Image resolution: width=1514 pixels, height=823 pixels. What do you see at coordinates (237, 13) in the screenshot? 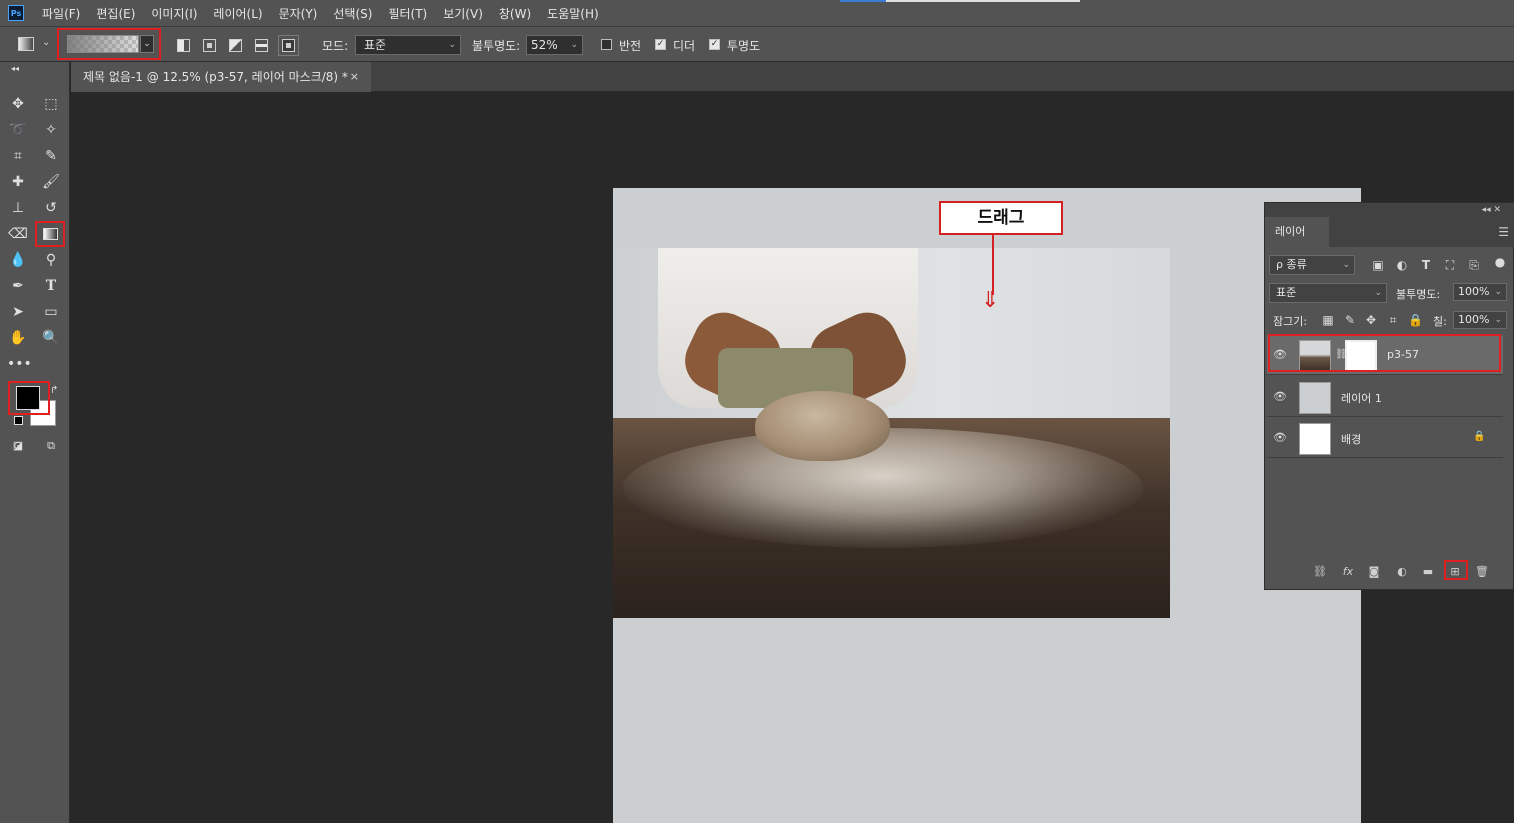
I see `menu-layer: 레이어(L)` at bounding box center [237, 13].